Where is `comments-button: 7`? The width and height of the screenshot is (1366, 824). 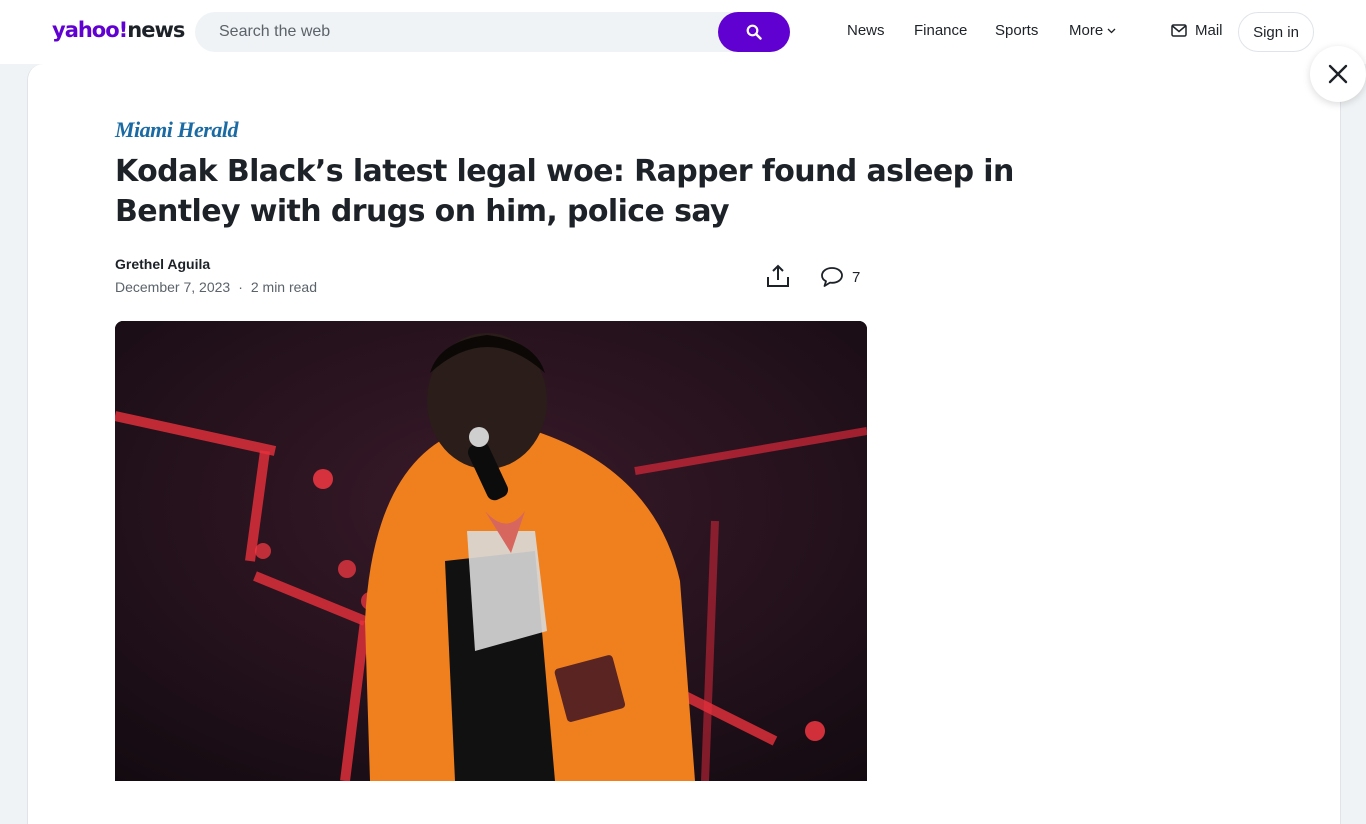 comments-button: 7 is located at coordinates (840, 277).